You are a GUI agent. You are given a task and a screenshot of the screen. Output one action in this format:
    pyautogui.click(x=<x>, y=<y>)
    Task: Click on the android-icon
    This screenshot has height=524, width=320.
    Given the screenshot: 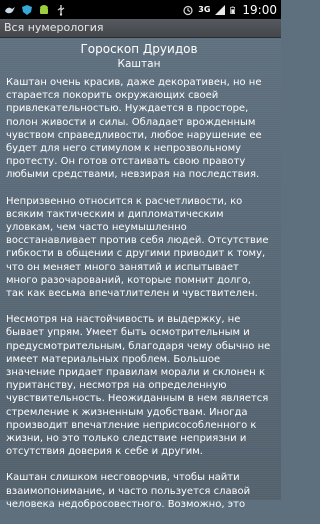 What is the action you would take?
    pyautogui.click(x=44, y=9)
    